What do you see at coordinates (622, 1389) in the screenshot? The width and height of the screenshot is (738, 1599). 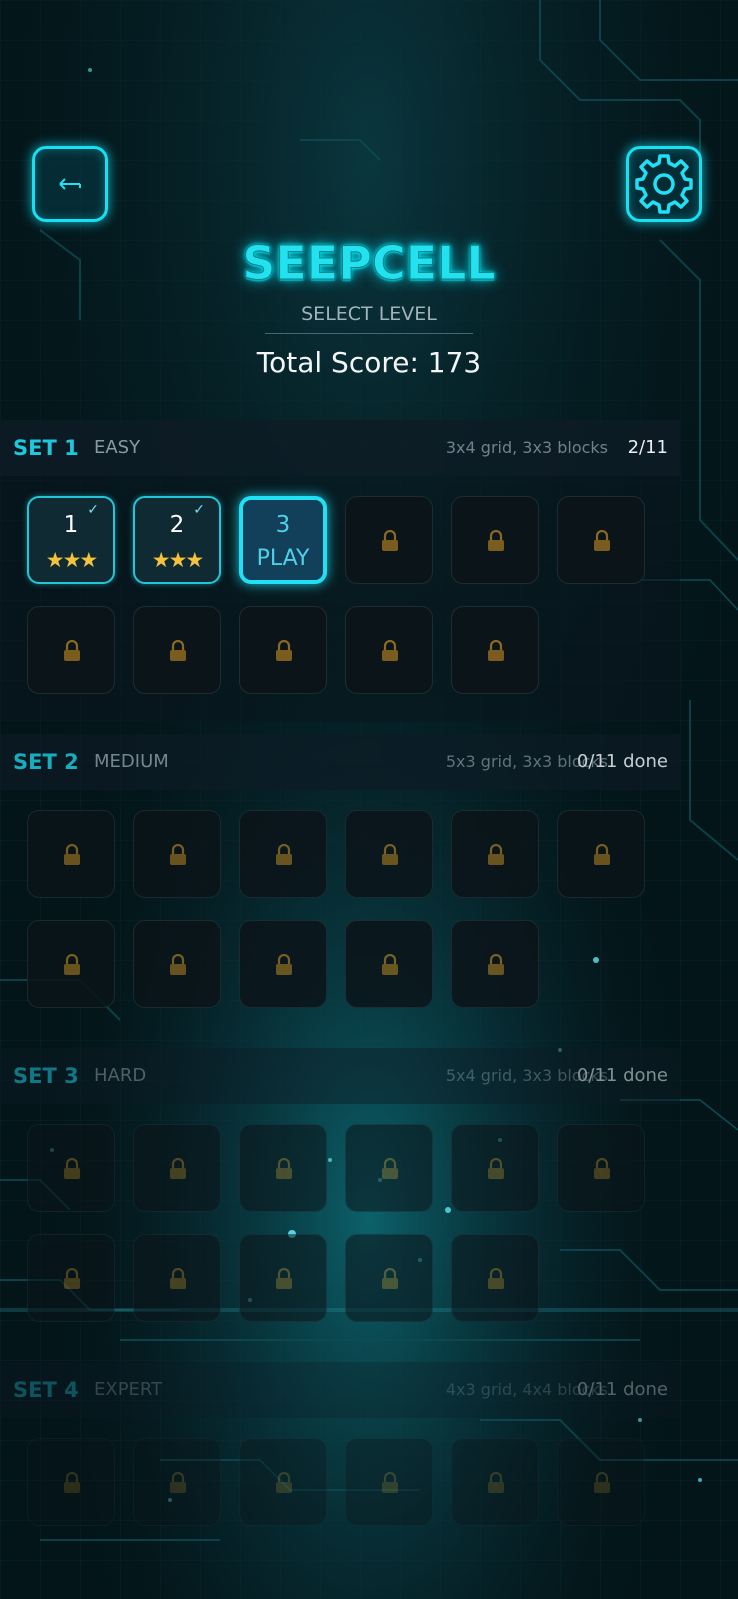 I see `set-progress: 0/11 done` at bounding box center [622, 1389].